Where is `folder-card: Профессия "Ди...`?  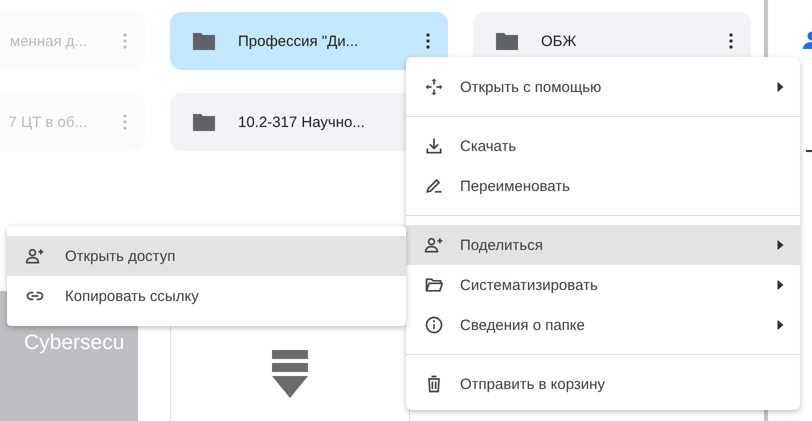 folder-card: Профессия "Ди... is located at coordinates (309, 41).